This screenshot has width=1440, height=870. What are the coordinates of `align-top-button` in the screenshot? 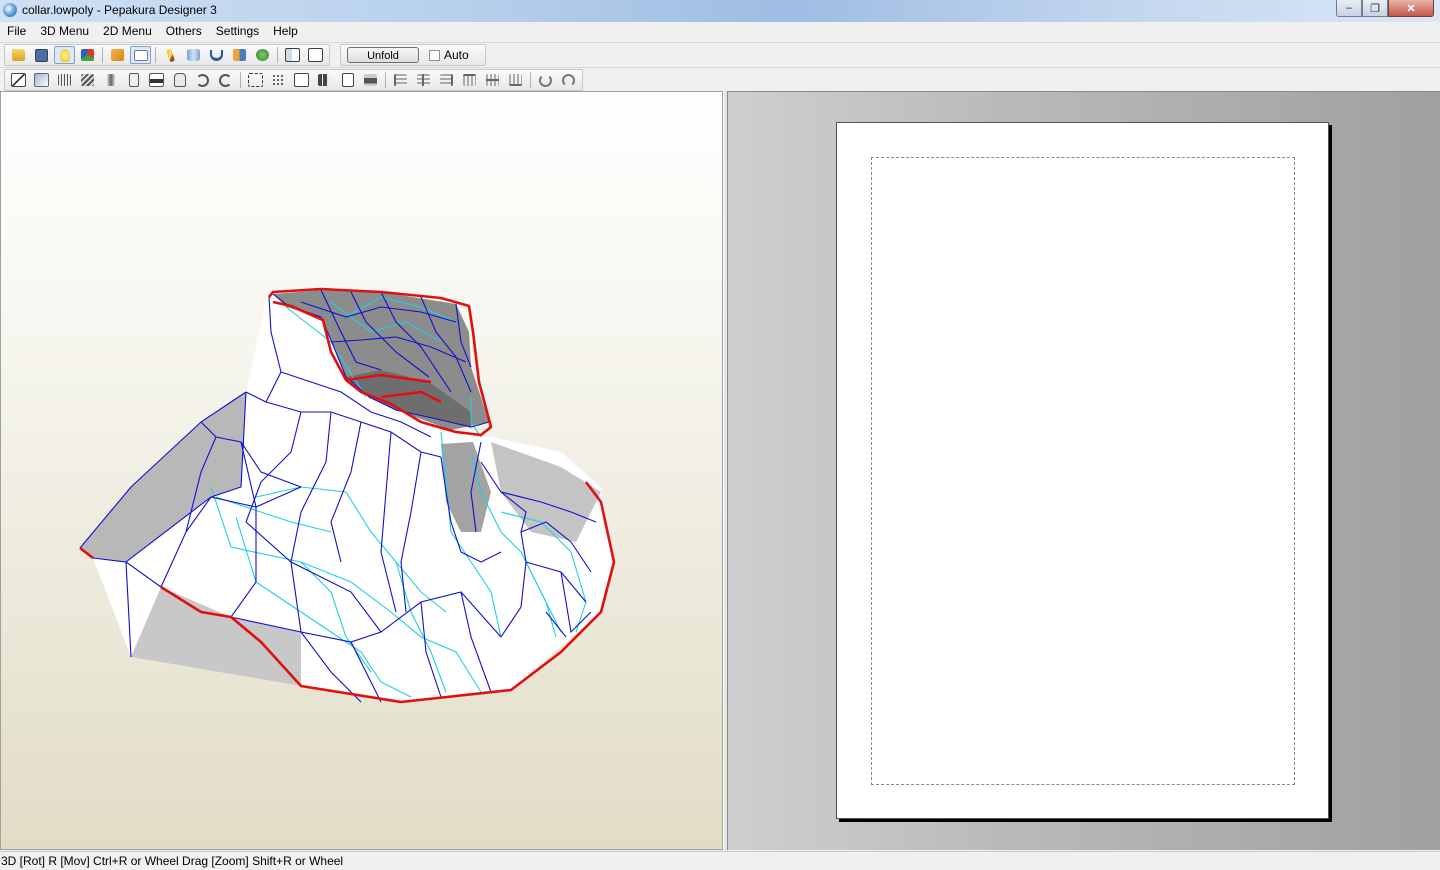 It's located at (469, 80).